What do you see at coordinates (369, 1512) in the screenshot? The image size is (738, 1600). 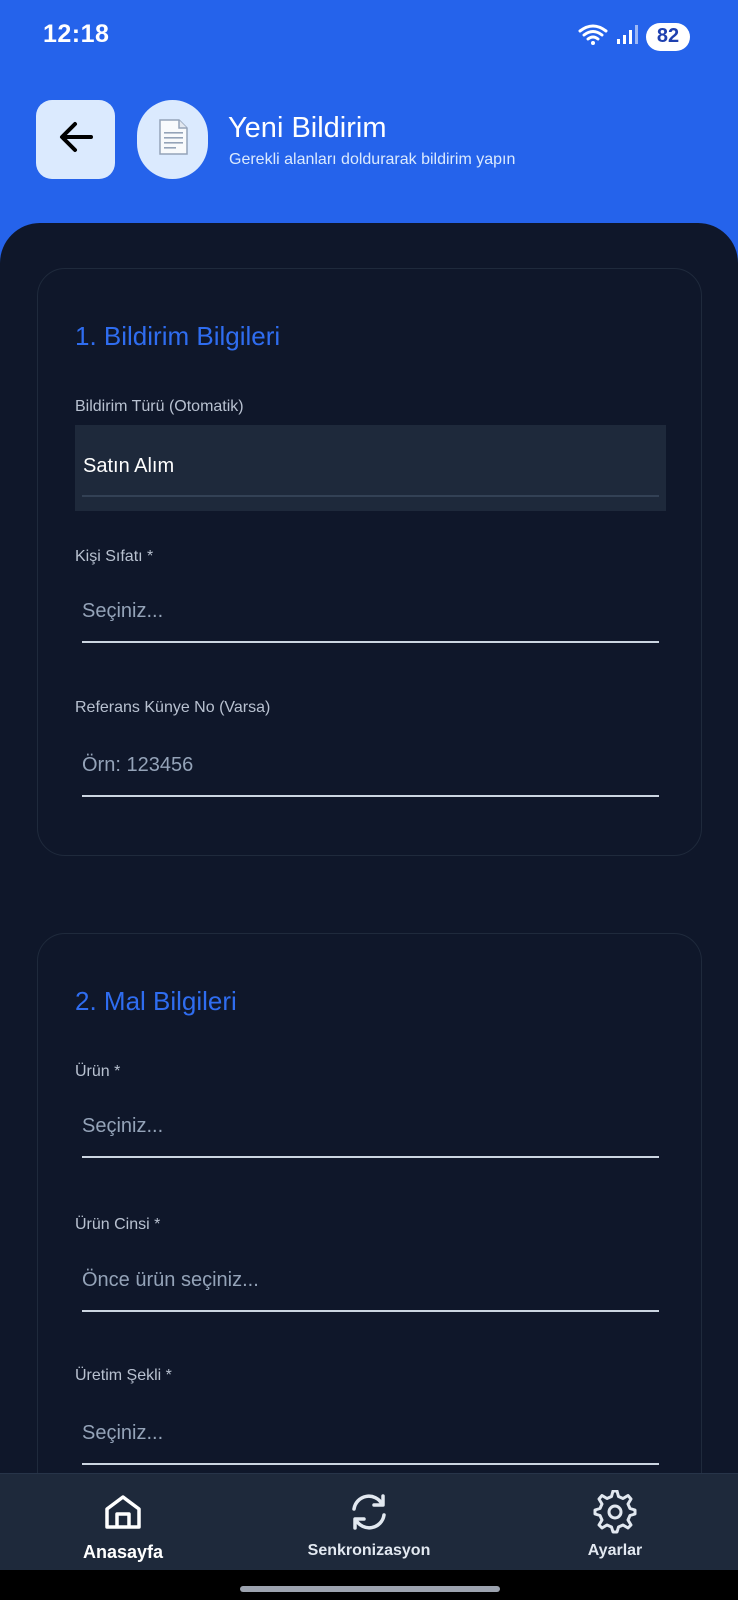 I see `sync-icon` at bounding box center [369, 1512].